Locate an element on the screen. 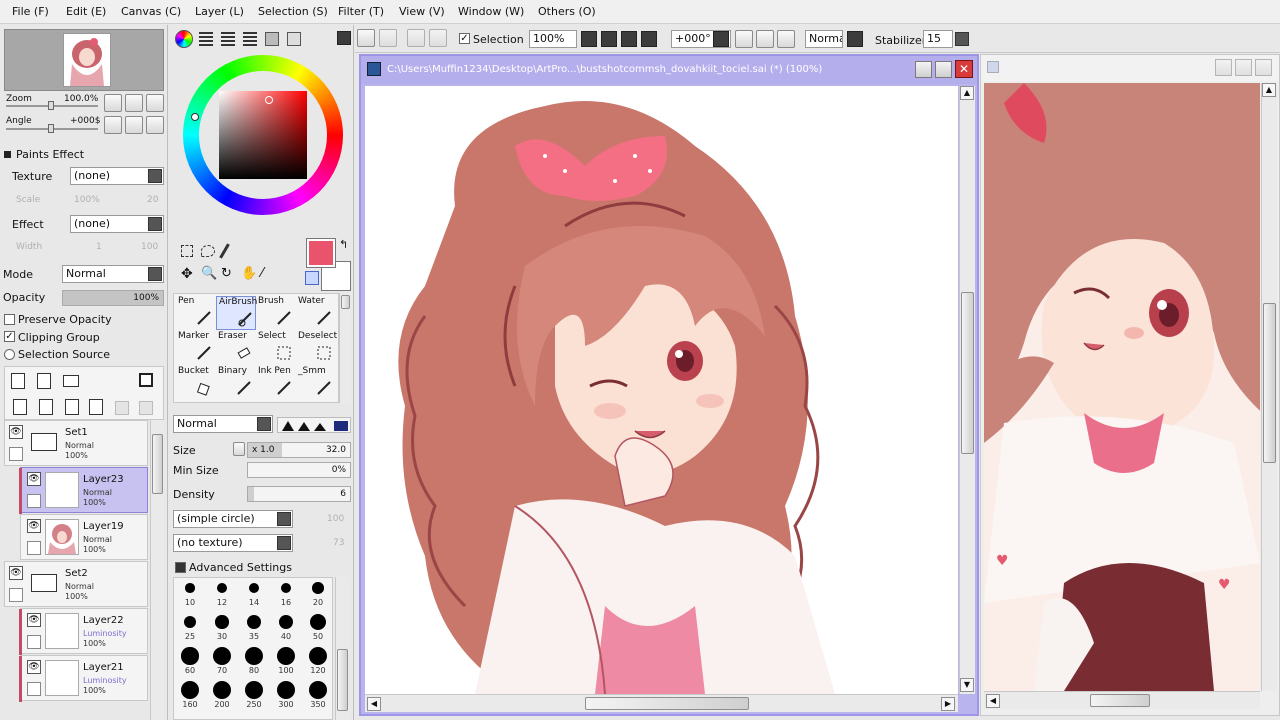 The height and width of the screenshot is (720, 1280). move-icon: ✥ is located at coordinates (188, 274).